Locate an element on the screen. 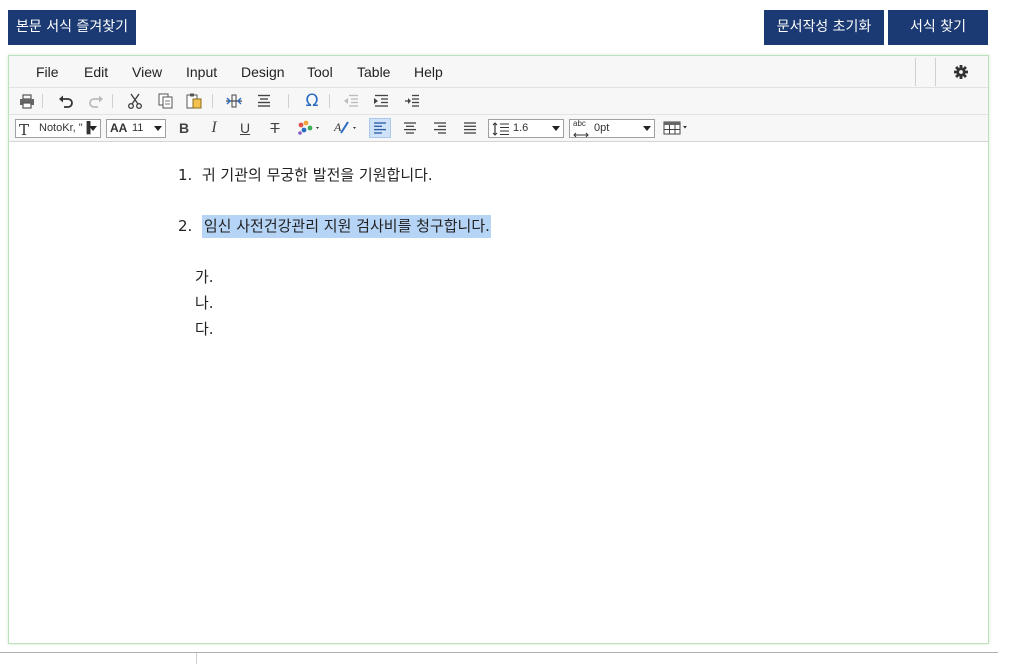 The width and height of the screenshot is (1014, 664). special-character-icon: Ω is located at coordinates (312, 101).